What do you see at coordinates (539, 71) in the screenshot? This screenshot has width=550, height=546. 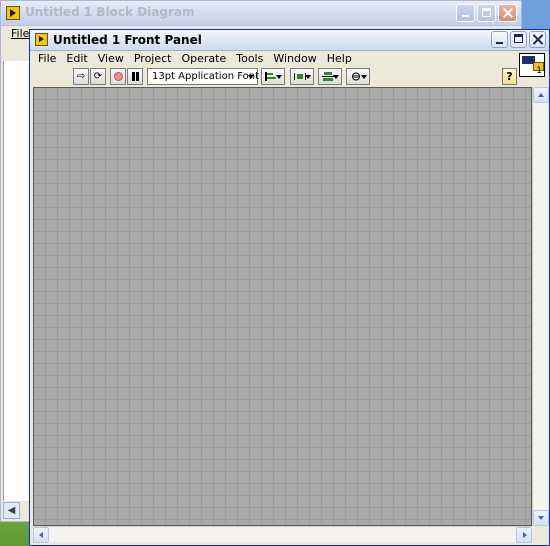 I see `vi-icon-number: 1` at bounding box center [539, 71].